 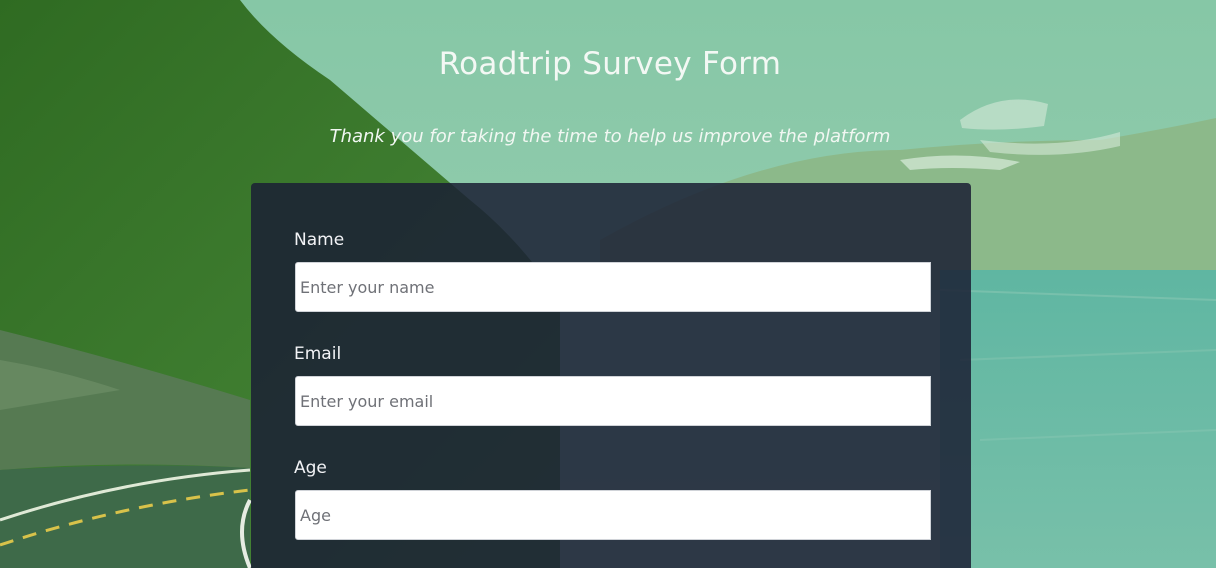 I want to click on email-label: Email, so click(x=318, y=354).